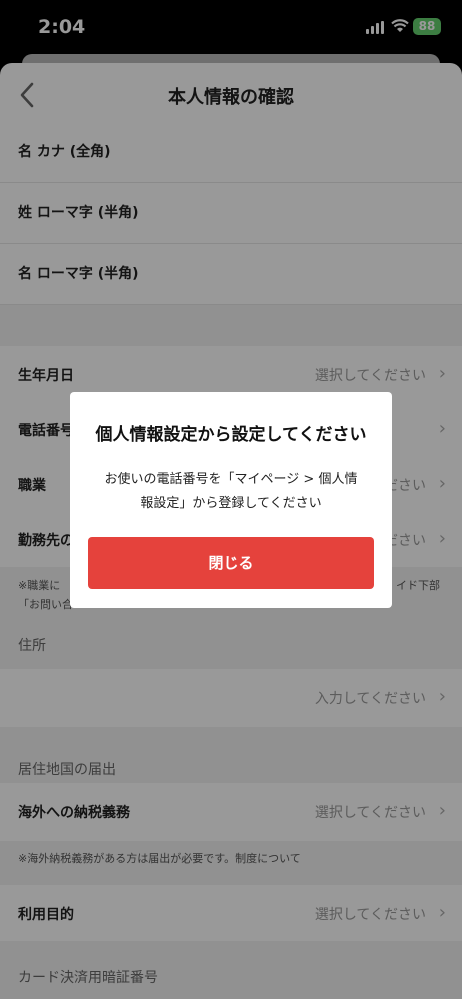  What do you see at coordinates (231, 435) in the screenshot?
I see `dialog-title: 個人情報設定から設定してください` at bounding box center [231, 435].